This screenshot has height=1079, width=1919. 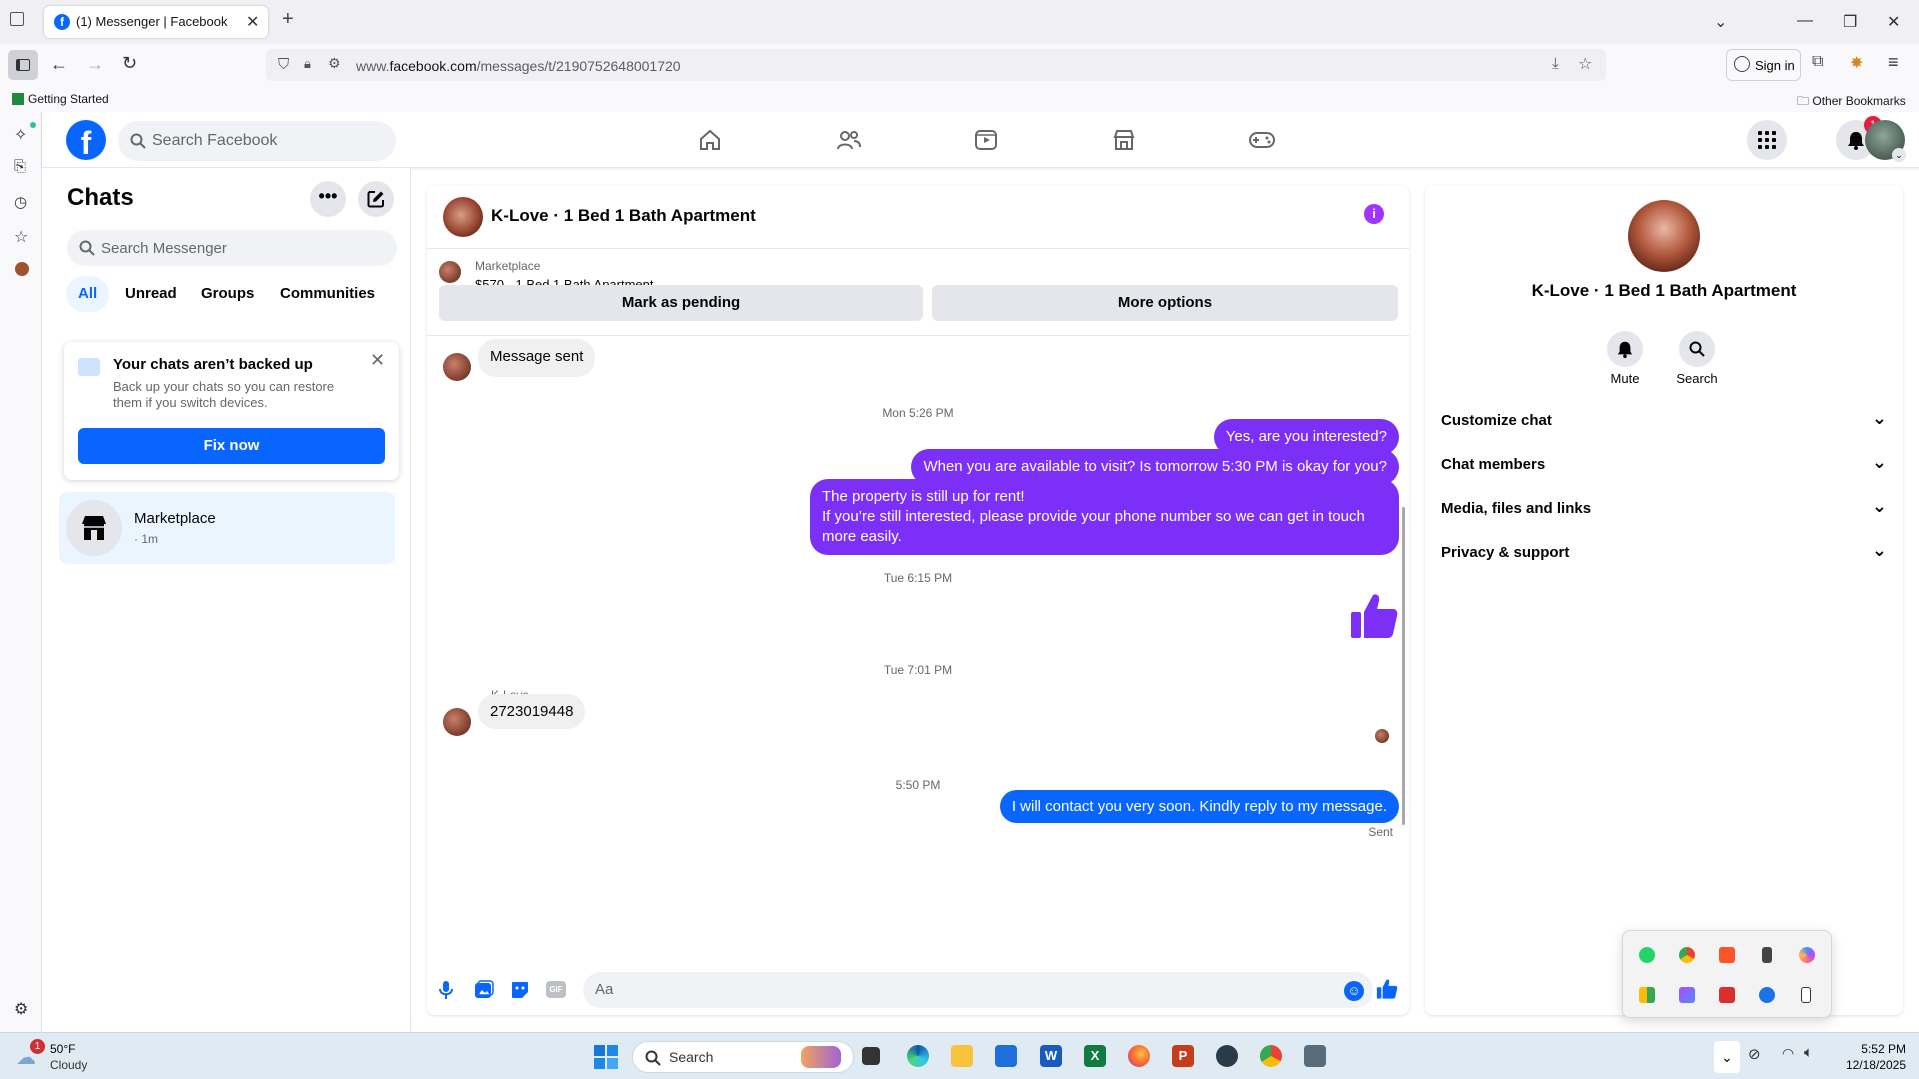 What do you see at coordinates (484, 990) in the screenshot?
I see `photo-icon` at bounding box center [484, 990].